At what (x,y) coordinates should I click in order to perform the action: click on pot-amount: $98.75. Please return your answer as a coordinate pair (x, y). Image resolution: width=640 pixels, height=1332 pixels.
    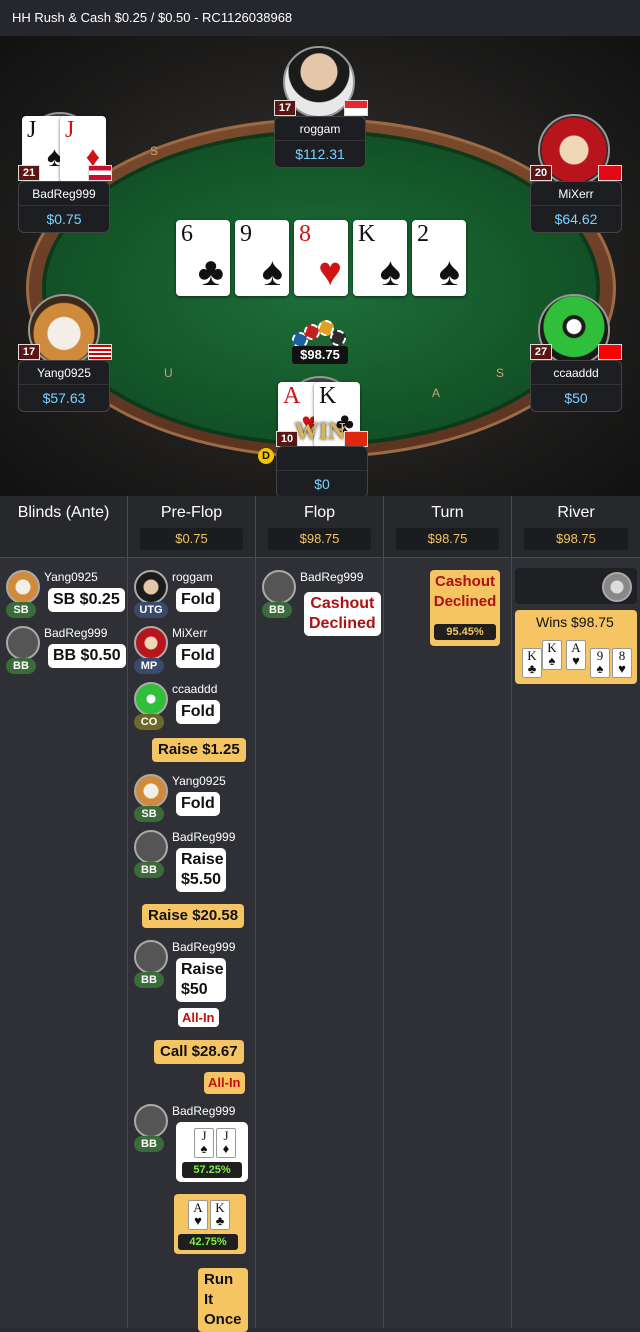
    Looking at the image, I should click on (320, 355).